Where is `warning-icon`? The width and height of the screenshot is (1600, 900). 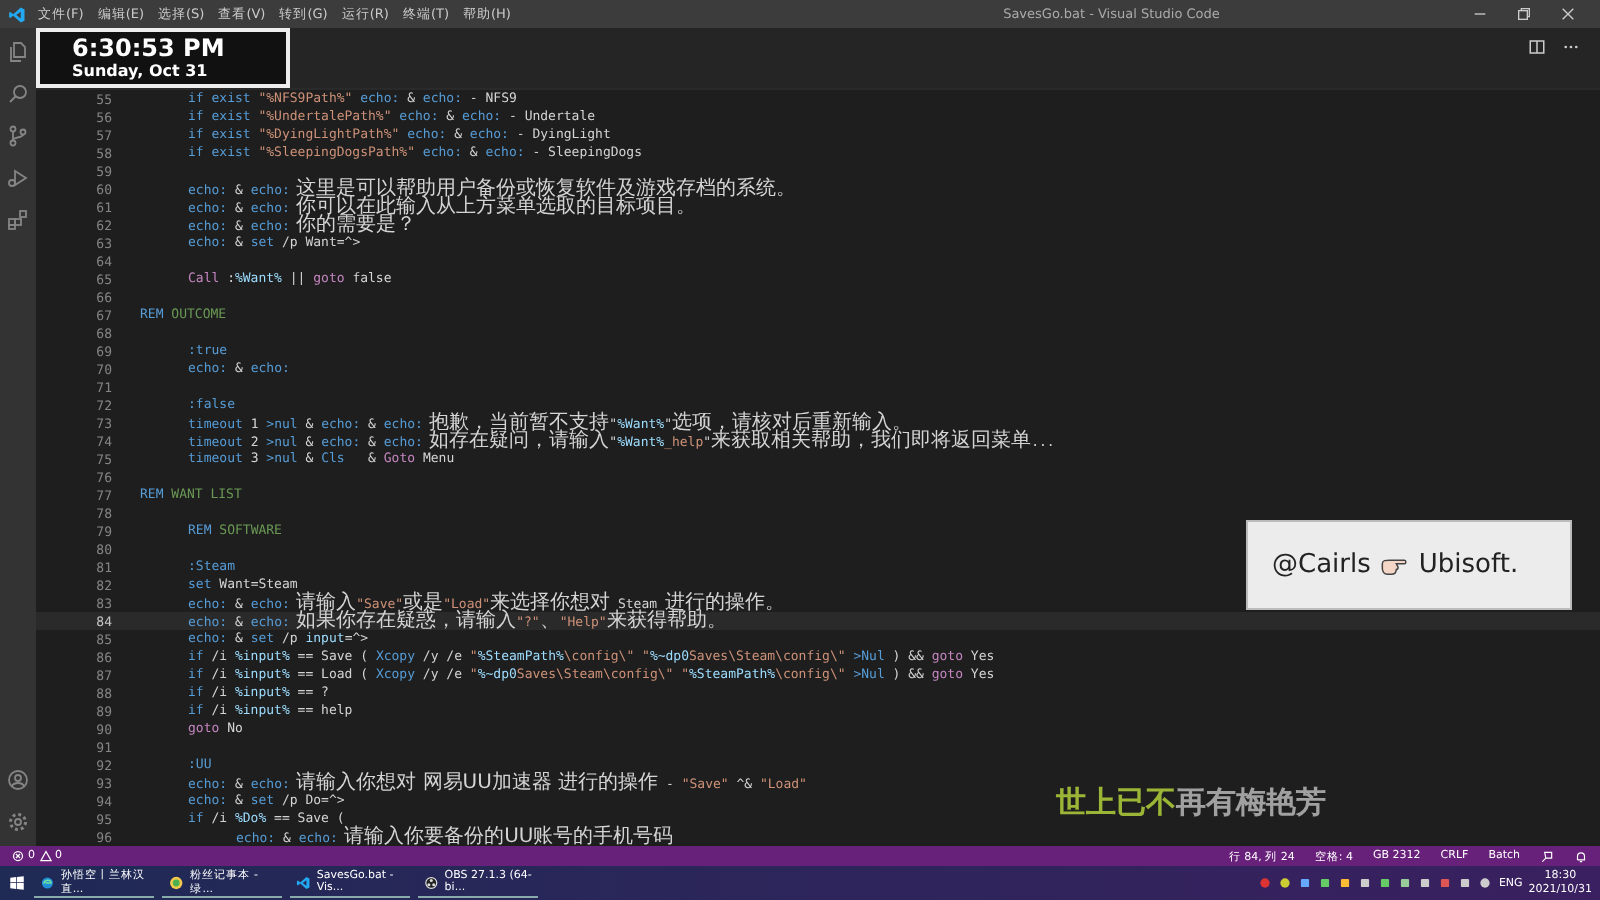
warning-icon is located at coordinates (45, 856).